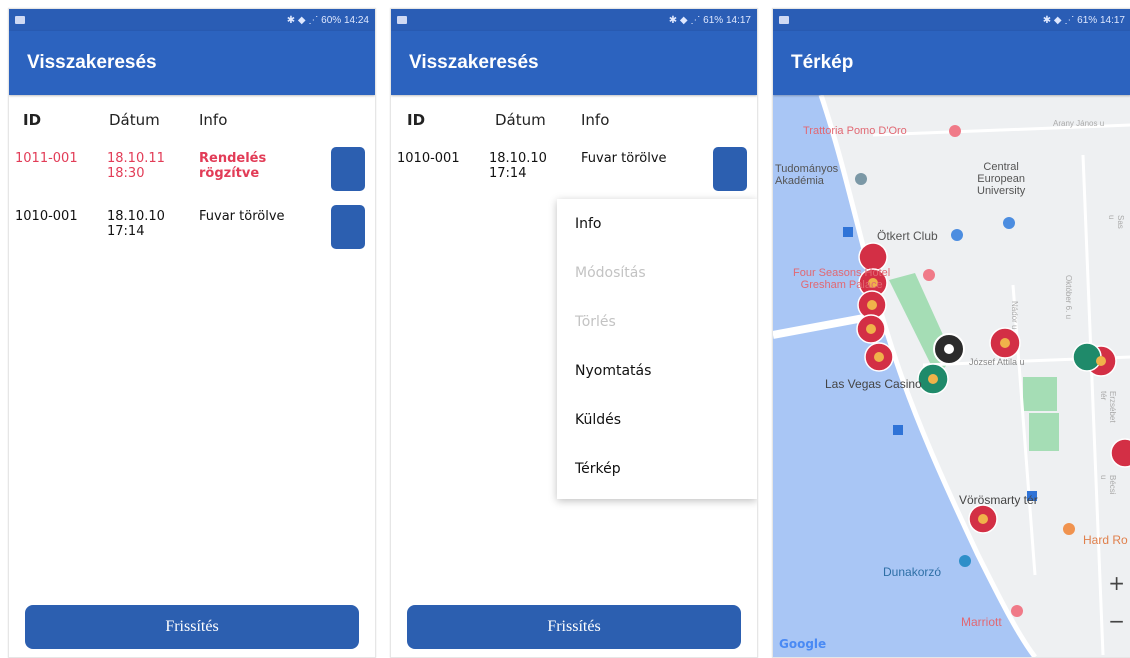 This screenshot has height=658, width=1130. What do you see at coordinates (1014, 315) in the screenshot?
I see `map-label-nador: Nádor u` at bounding box center [1014, 315].